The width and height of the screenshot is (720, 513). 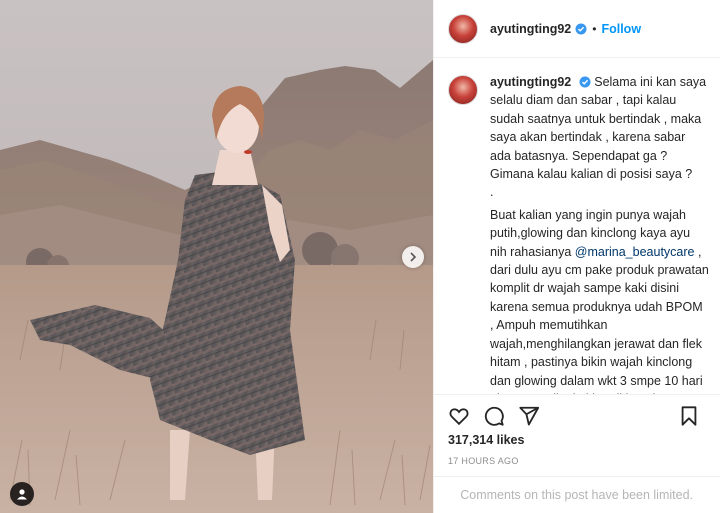 I want to click on follow-button: Follow, so click(x=621, y=29).